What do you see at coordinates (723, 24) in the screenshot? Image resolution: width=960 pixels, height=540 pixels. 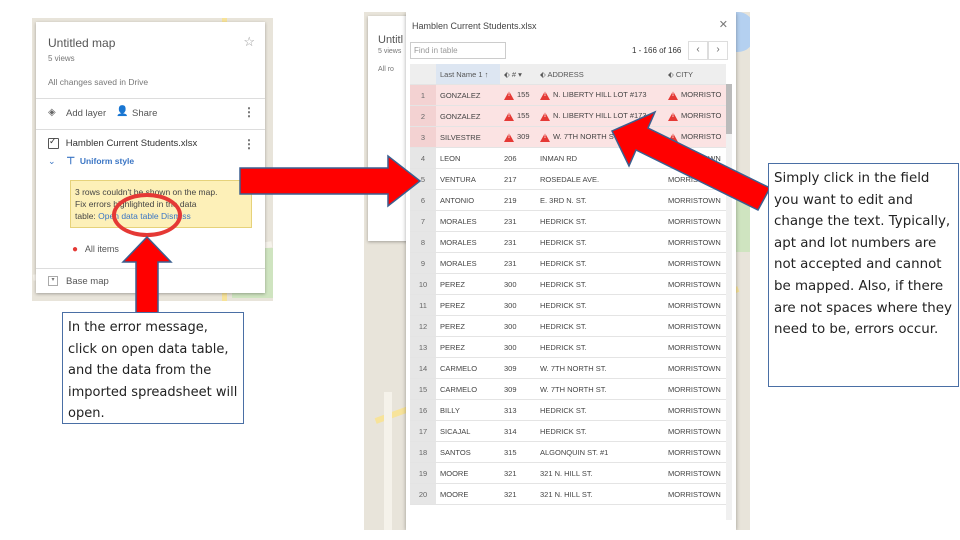 I see `close-icon: ✕` at bounding box center [723, 24].